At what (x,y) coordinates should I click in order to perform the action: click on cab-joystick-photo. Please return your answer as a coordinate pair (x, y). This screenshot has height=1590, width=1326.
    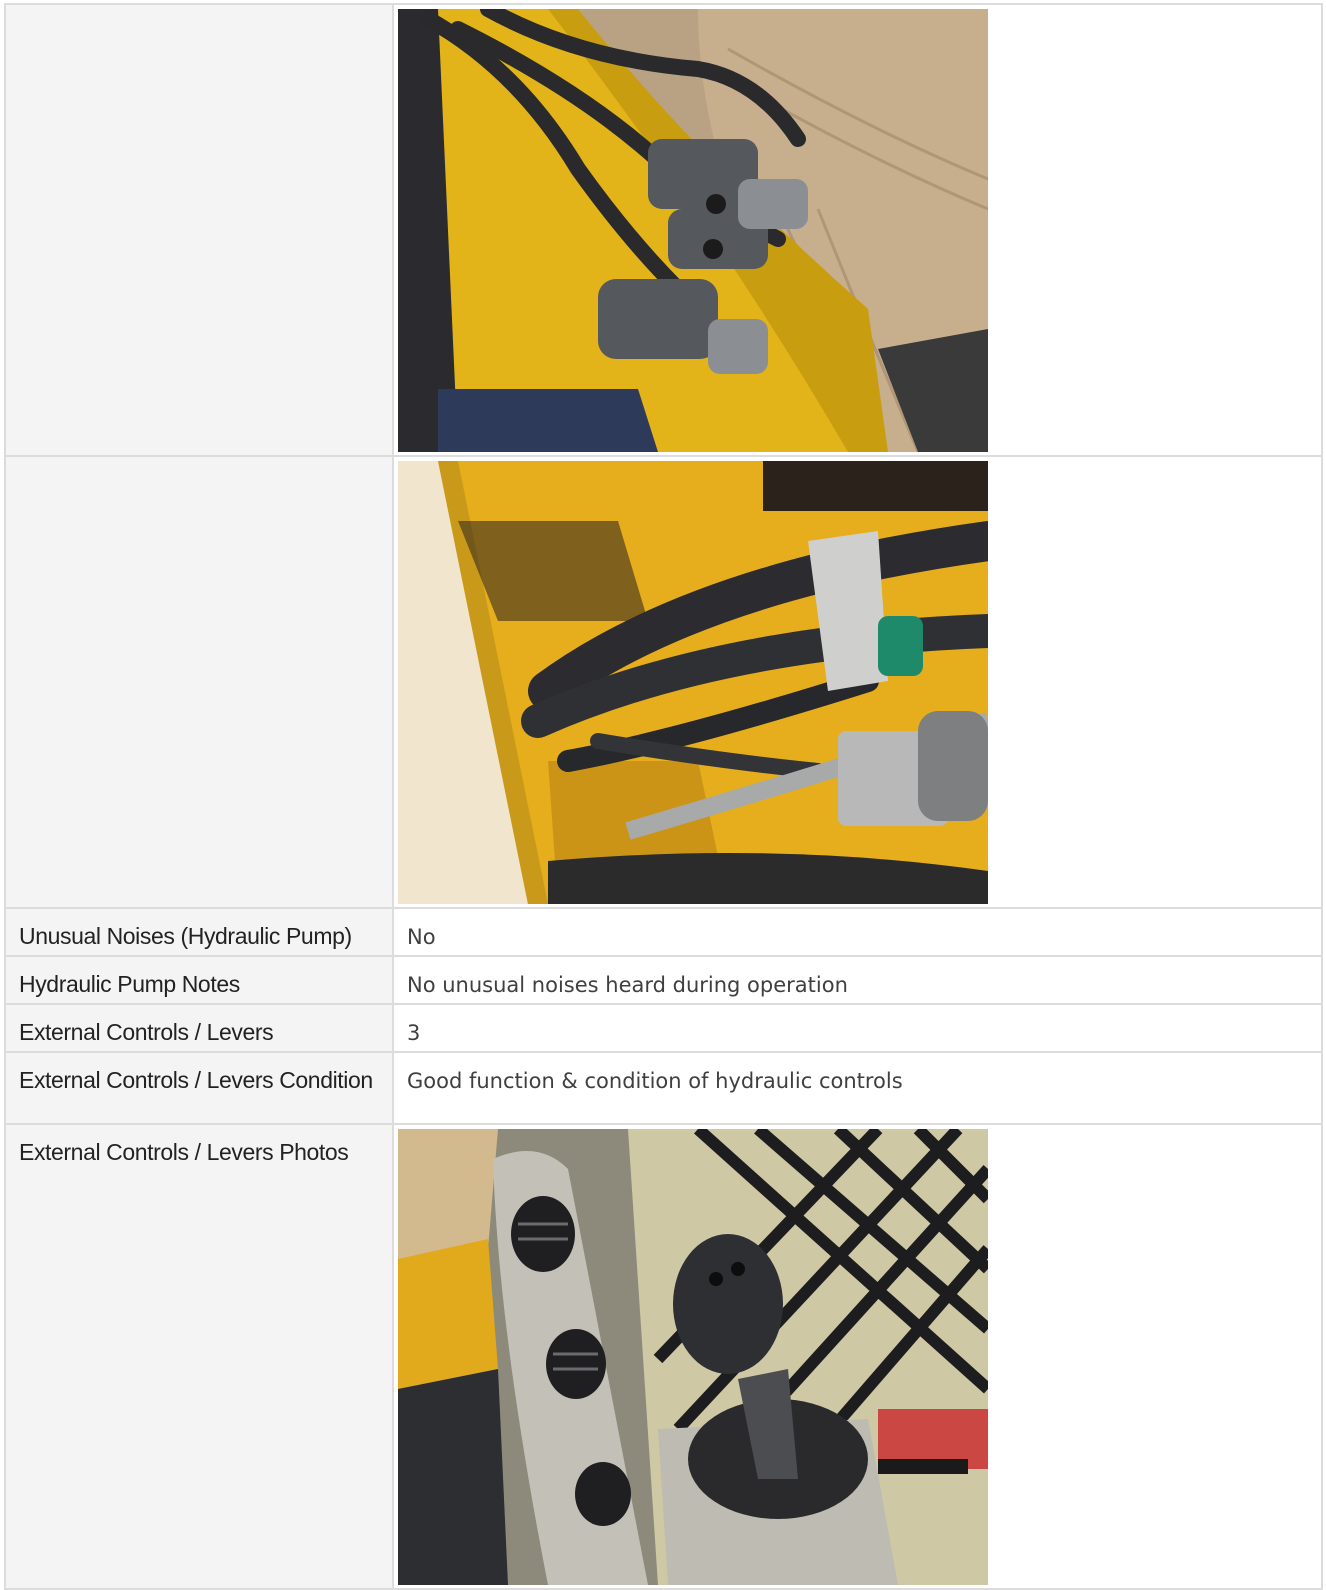
    Looking at the image, I should click on (693, 1357).